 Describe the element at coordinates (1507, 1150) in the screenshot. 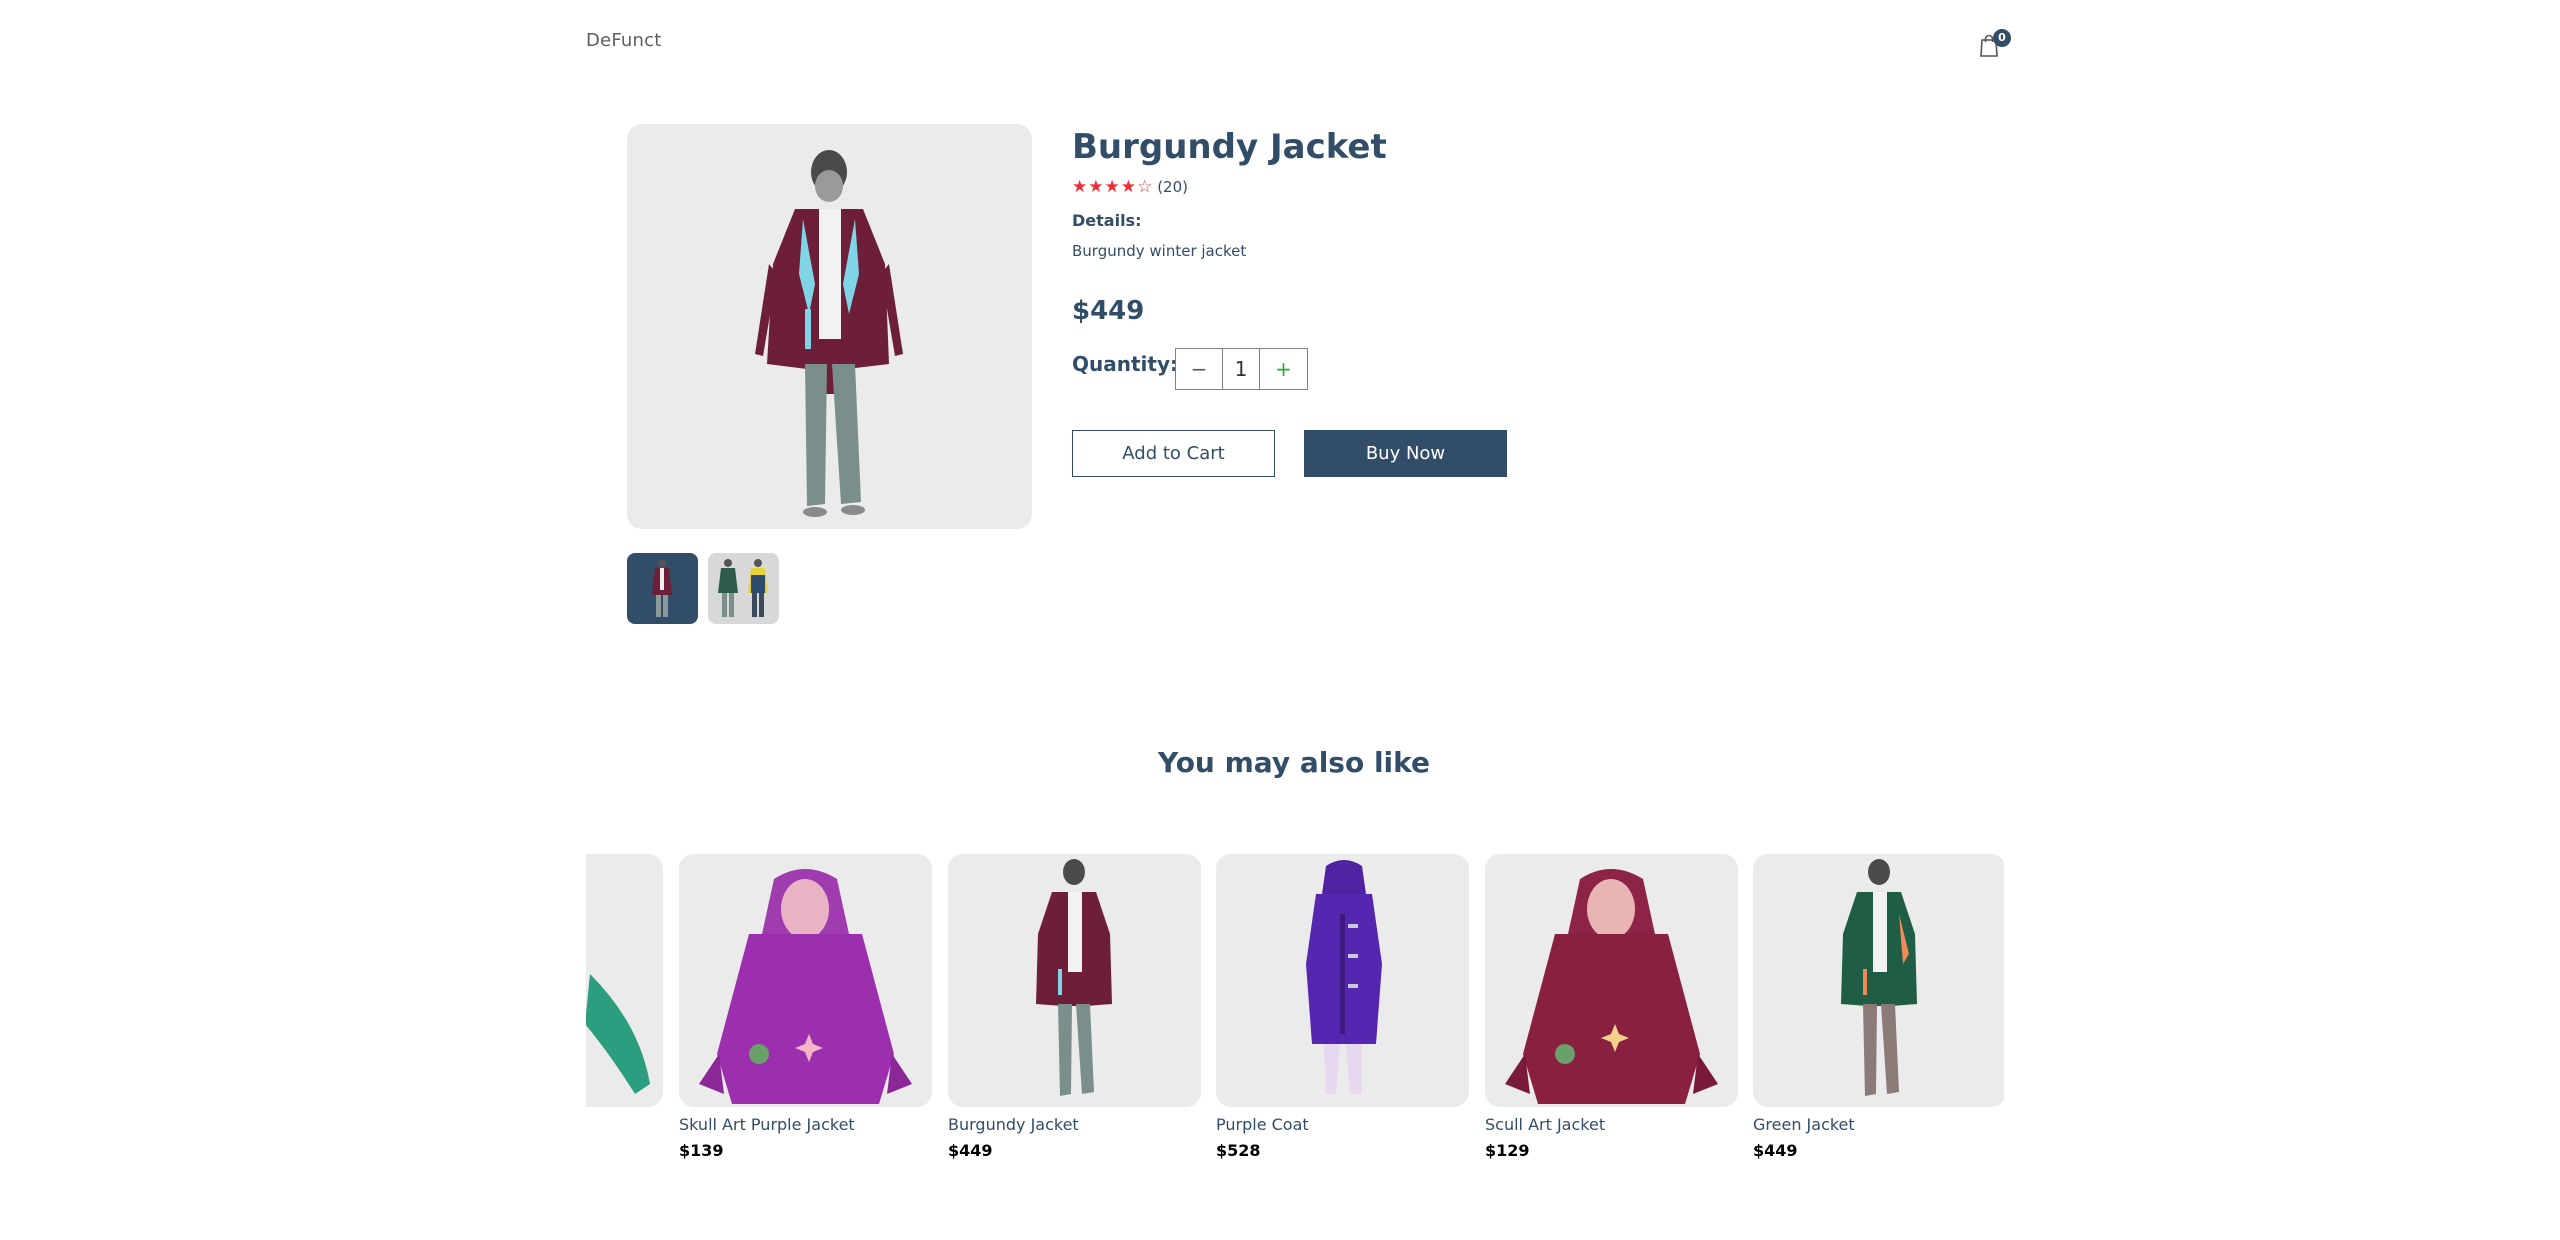

I see `product-card-price: $129` at that location.